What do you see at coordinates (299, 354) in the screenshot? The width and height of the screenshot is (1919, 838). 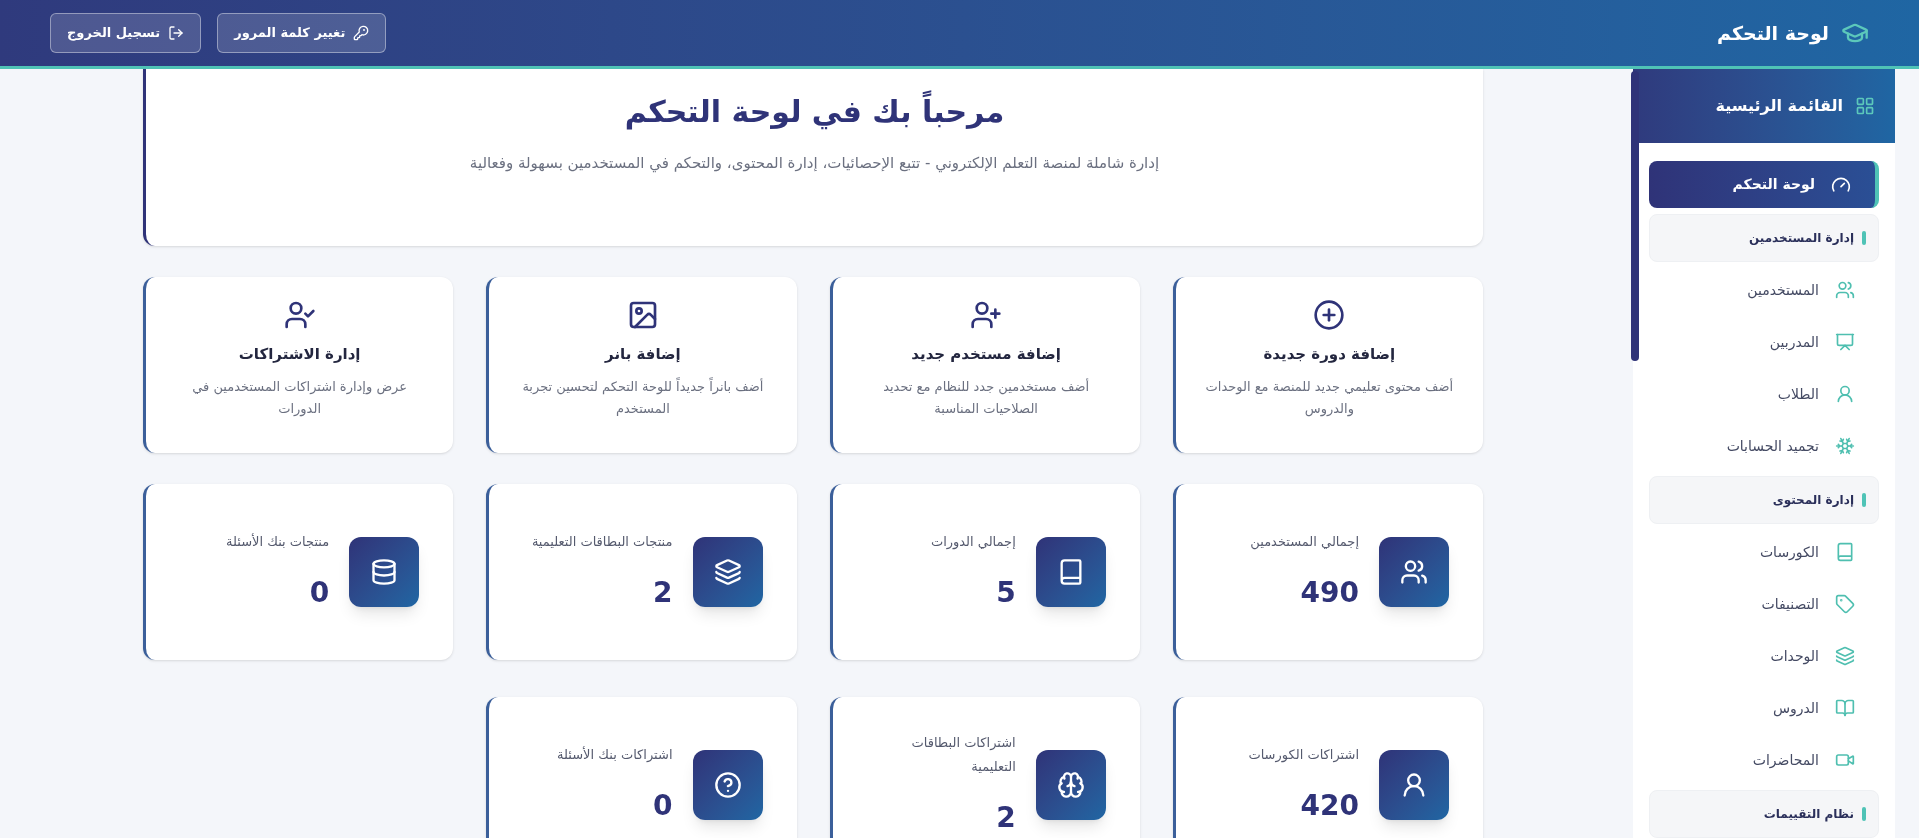 I see `action-title: إدارة الاشتراكات` at bounding box center [299, 354].